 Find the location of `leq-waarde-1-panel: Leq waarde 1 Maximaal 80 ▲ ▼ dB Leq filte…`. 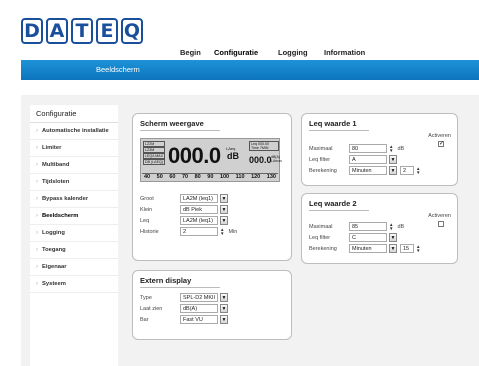

leq-waarde-1-panel: Leq waarde 1 Maximaal 80 ▲ ▼ dB Leq filte… is located at coordinates (379, 149).